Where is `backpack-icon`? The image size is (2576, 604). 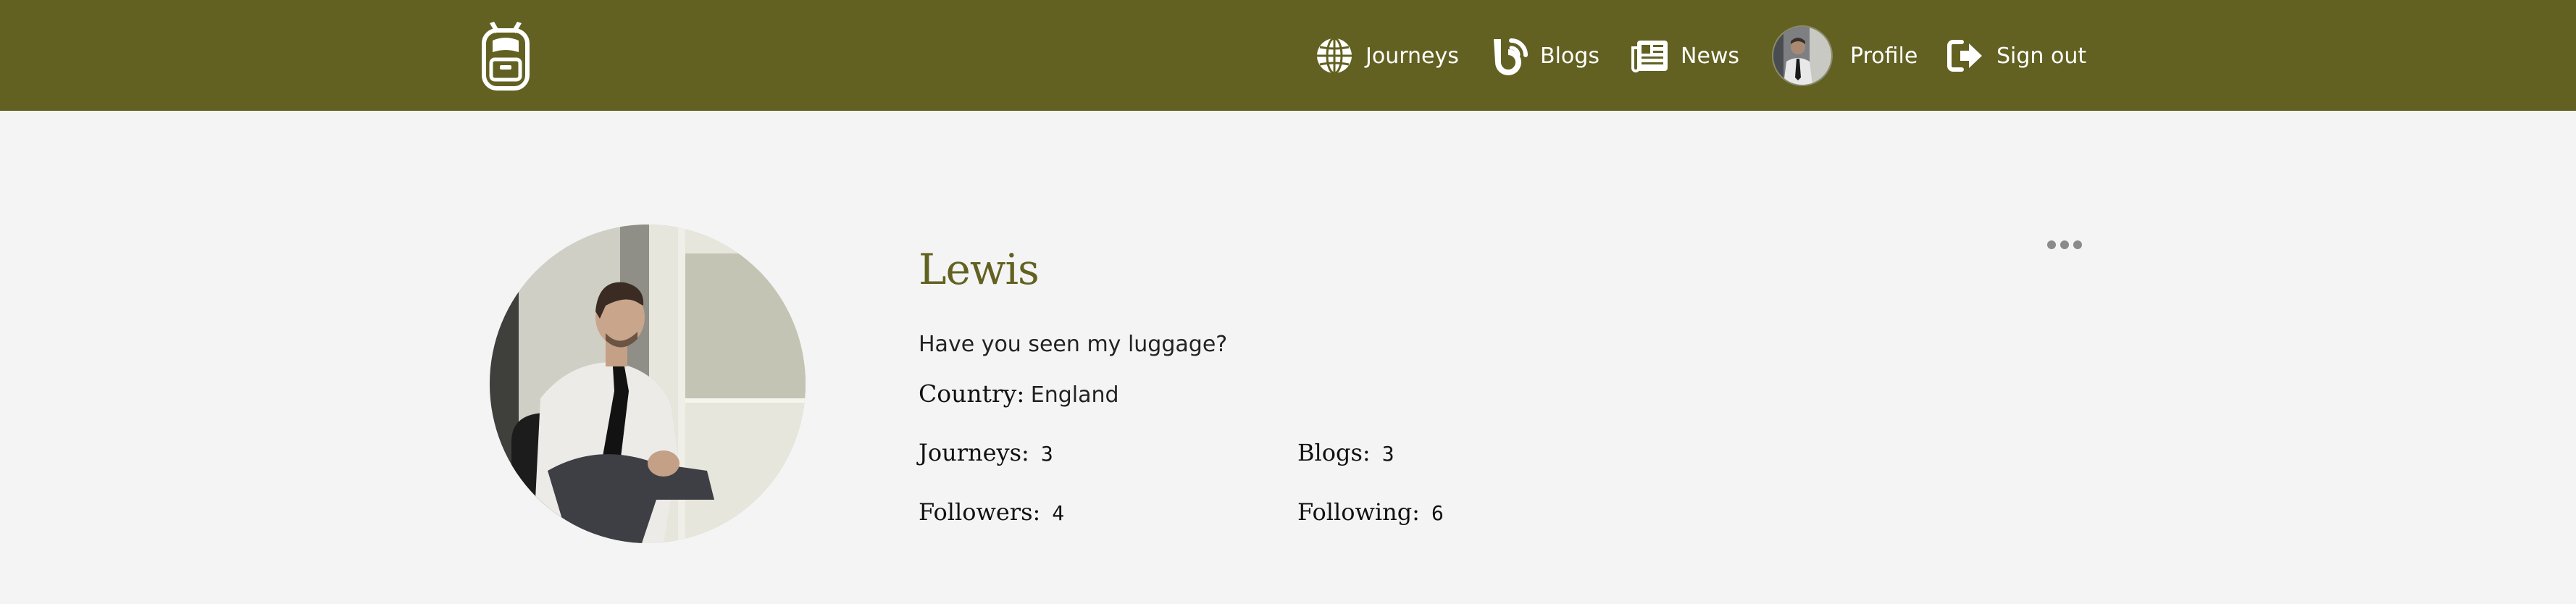
backpack-icon is located at coordinates (506, 57).